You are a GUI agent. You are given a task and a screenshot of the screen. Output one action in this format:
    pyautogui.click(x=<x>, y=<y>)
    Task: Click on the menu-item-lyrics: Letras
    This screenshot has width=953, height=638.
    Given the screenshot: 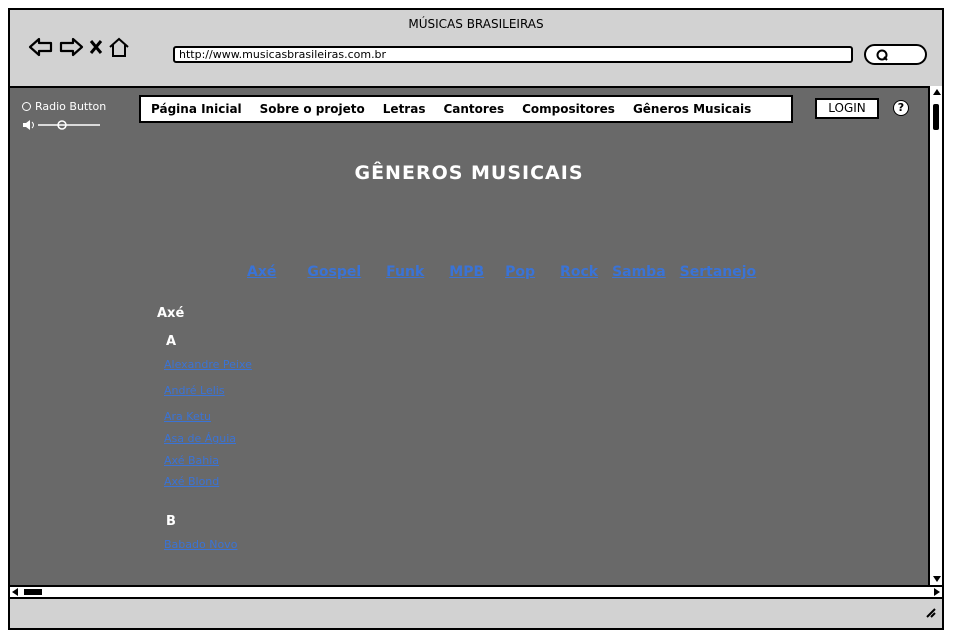 What is the action you would take?
    pyautogui.click(x=404, y=109)
    